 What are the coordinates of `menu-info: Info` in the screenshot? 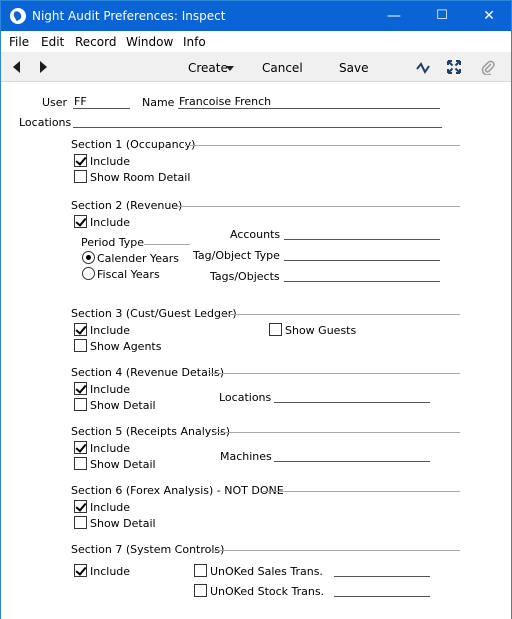 It's located at (194, 42).